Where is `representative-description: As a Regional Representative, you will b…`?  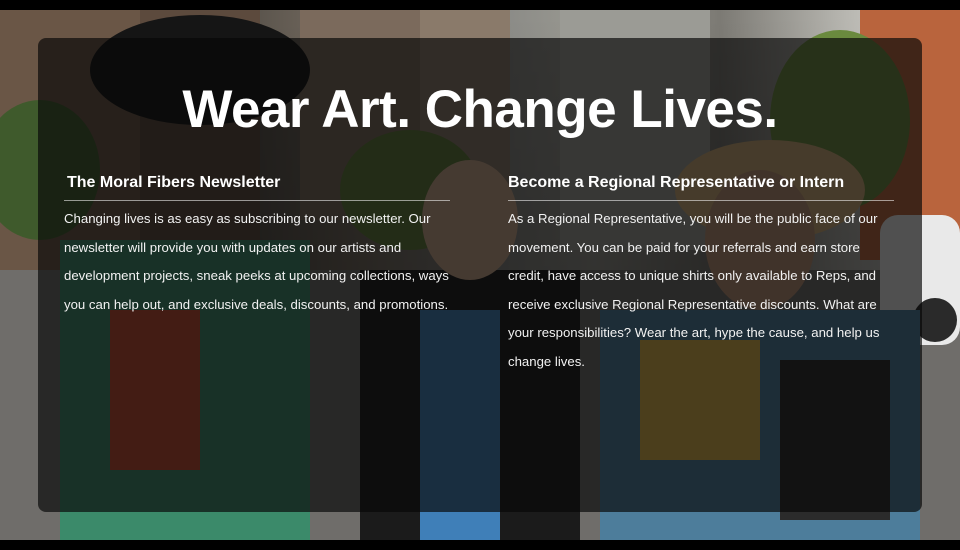 representative-description: As a Regional Representative, you will b… is located at coordinates (694, 290).